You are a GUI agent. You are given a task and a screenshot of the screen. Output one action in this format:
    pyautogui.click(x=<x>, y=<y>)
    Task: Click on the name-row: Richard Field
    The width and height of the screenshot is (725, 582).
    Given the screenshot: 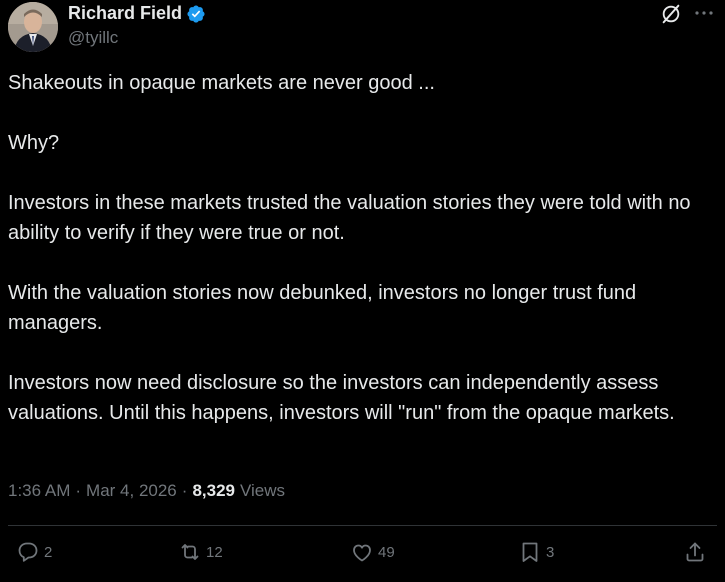 What is the action you would take?
    pyautogui.click(x=137, y=13)
    